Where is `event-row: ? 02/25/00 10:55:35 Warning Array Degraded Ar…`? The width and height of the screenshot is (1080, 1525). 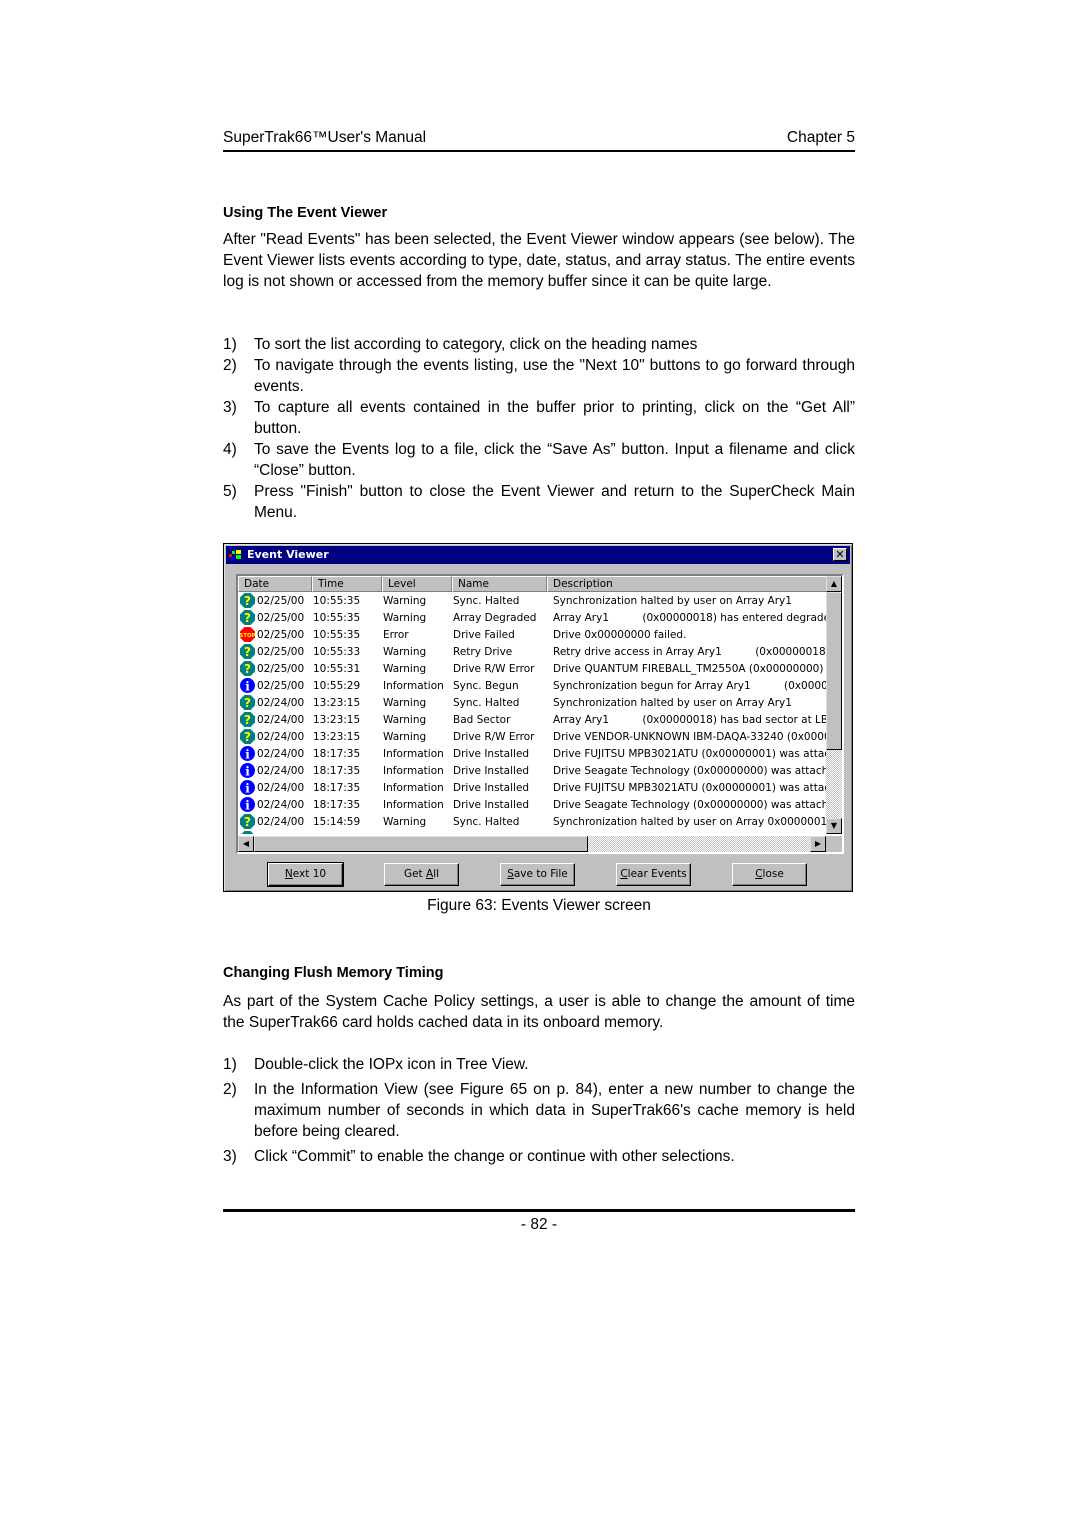
event-row: ? 02/25/00 10:55:35 Warning Array Degraded Ar… is located at coordinates (532, 617).